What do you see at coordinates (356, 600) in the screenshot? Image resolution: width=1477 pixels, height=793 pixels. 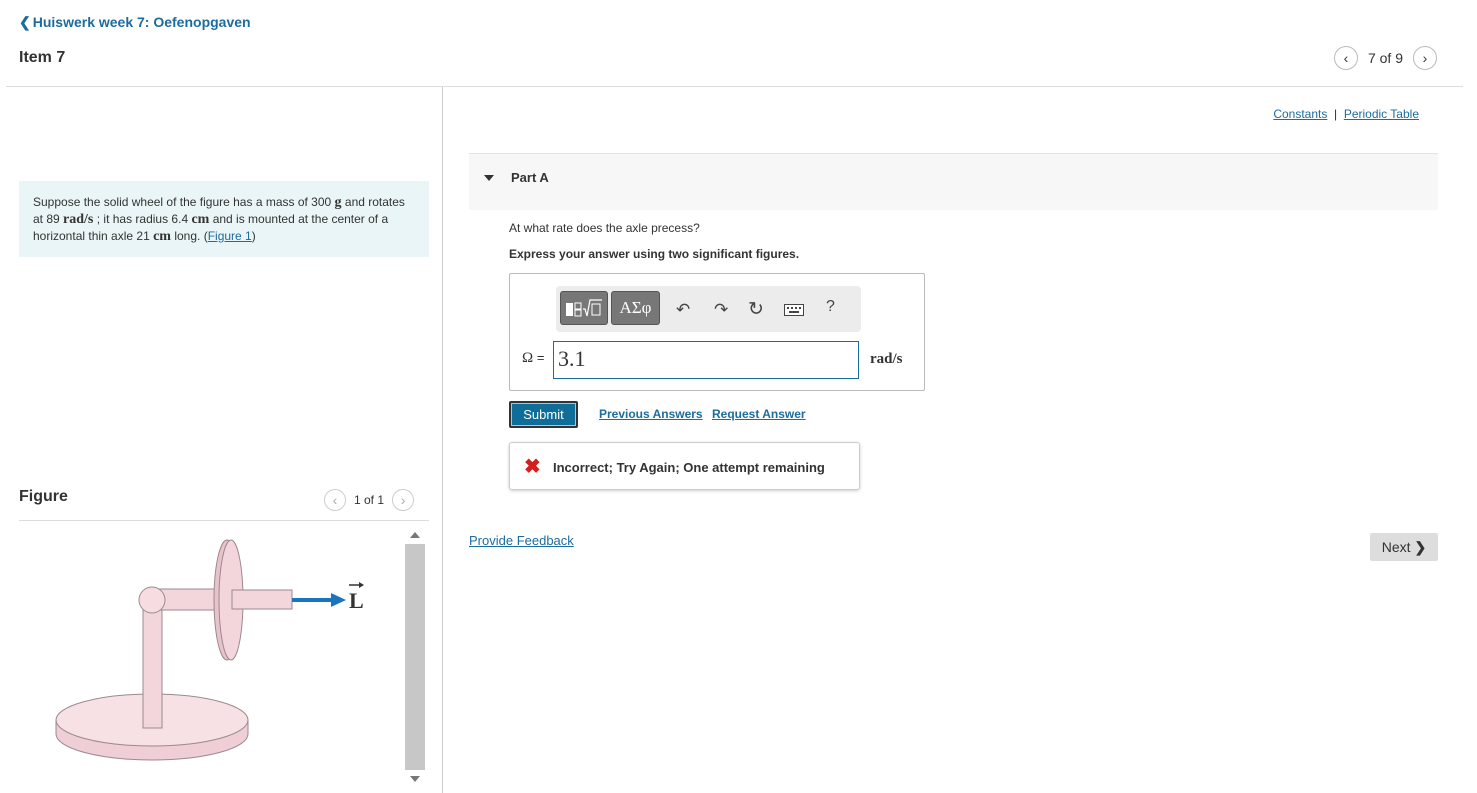 I see `vector-label: L` at bounding box center [356, 600].